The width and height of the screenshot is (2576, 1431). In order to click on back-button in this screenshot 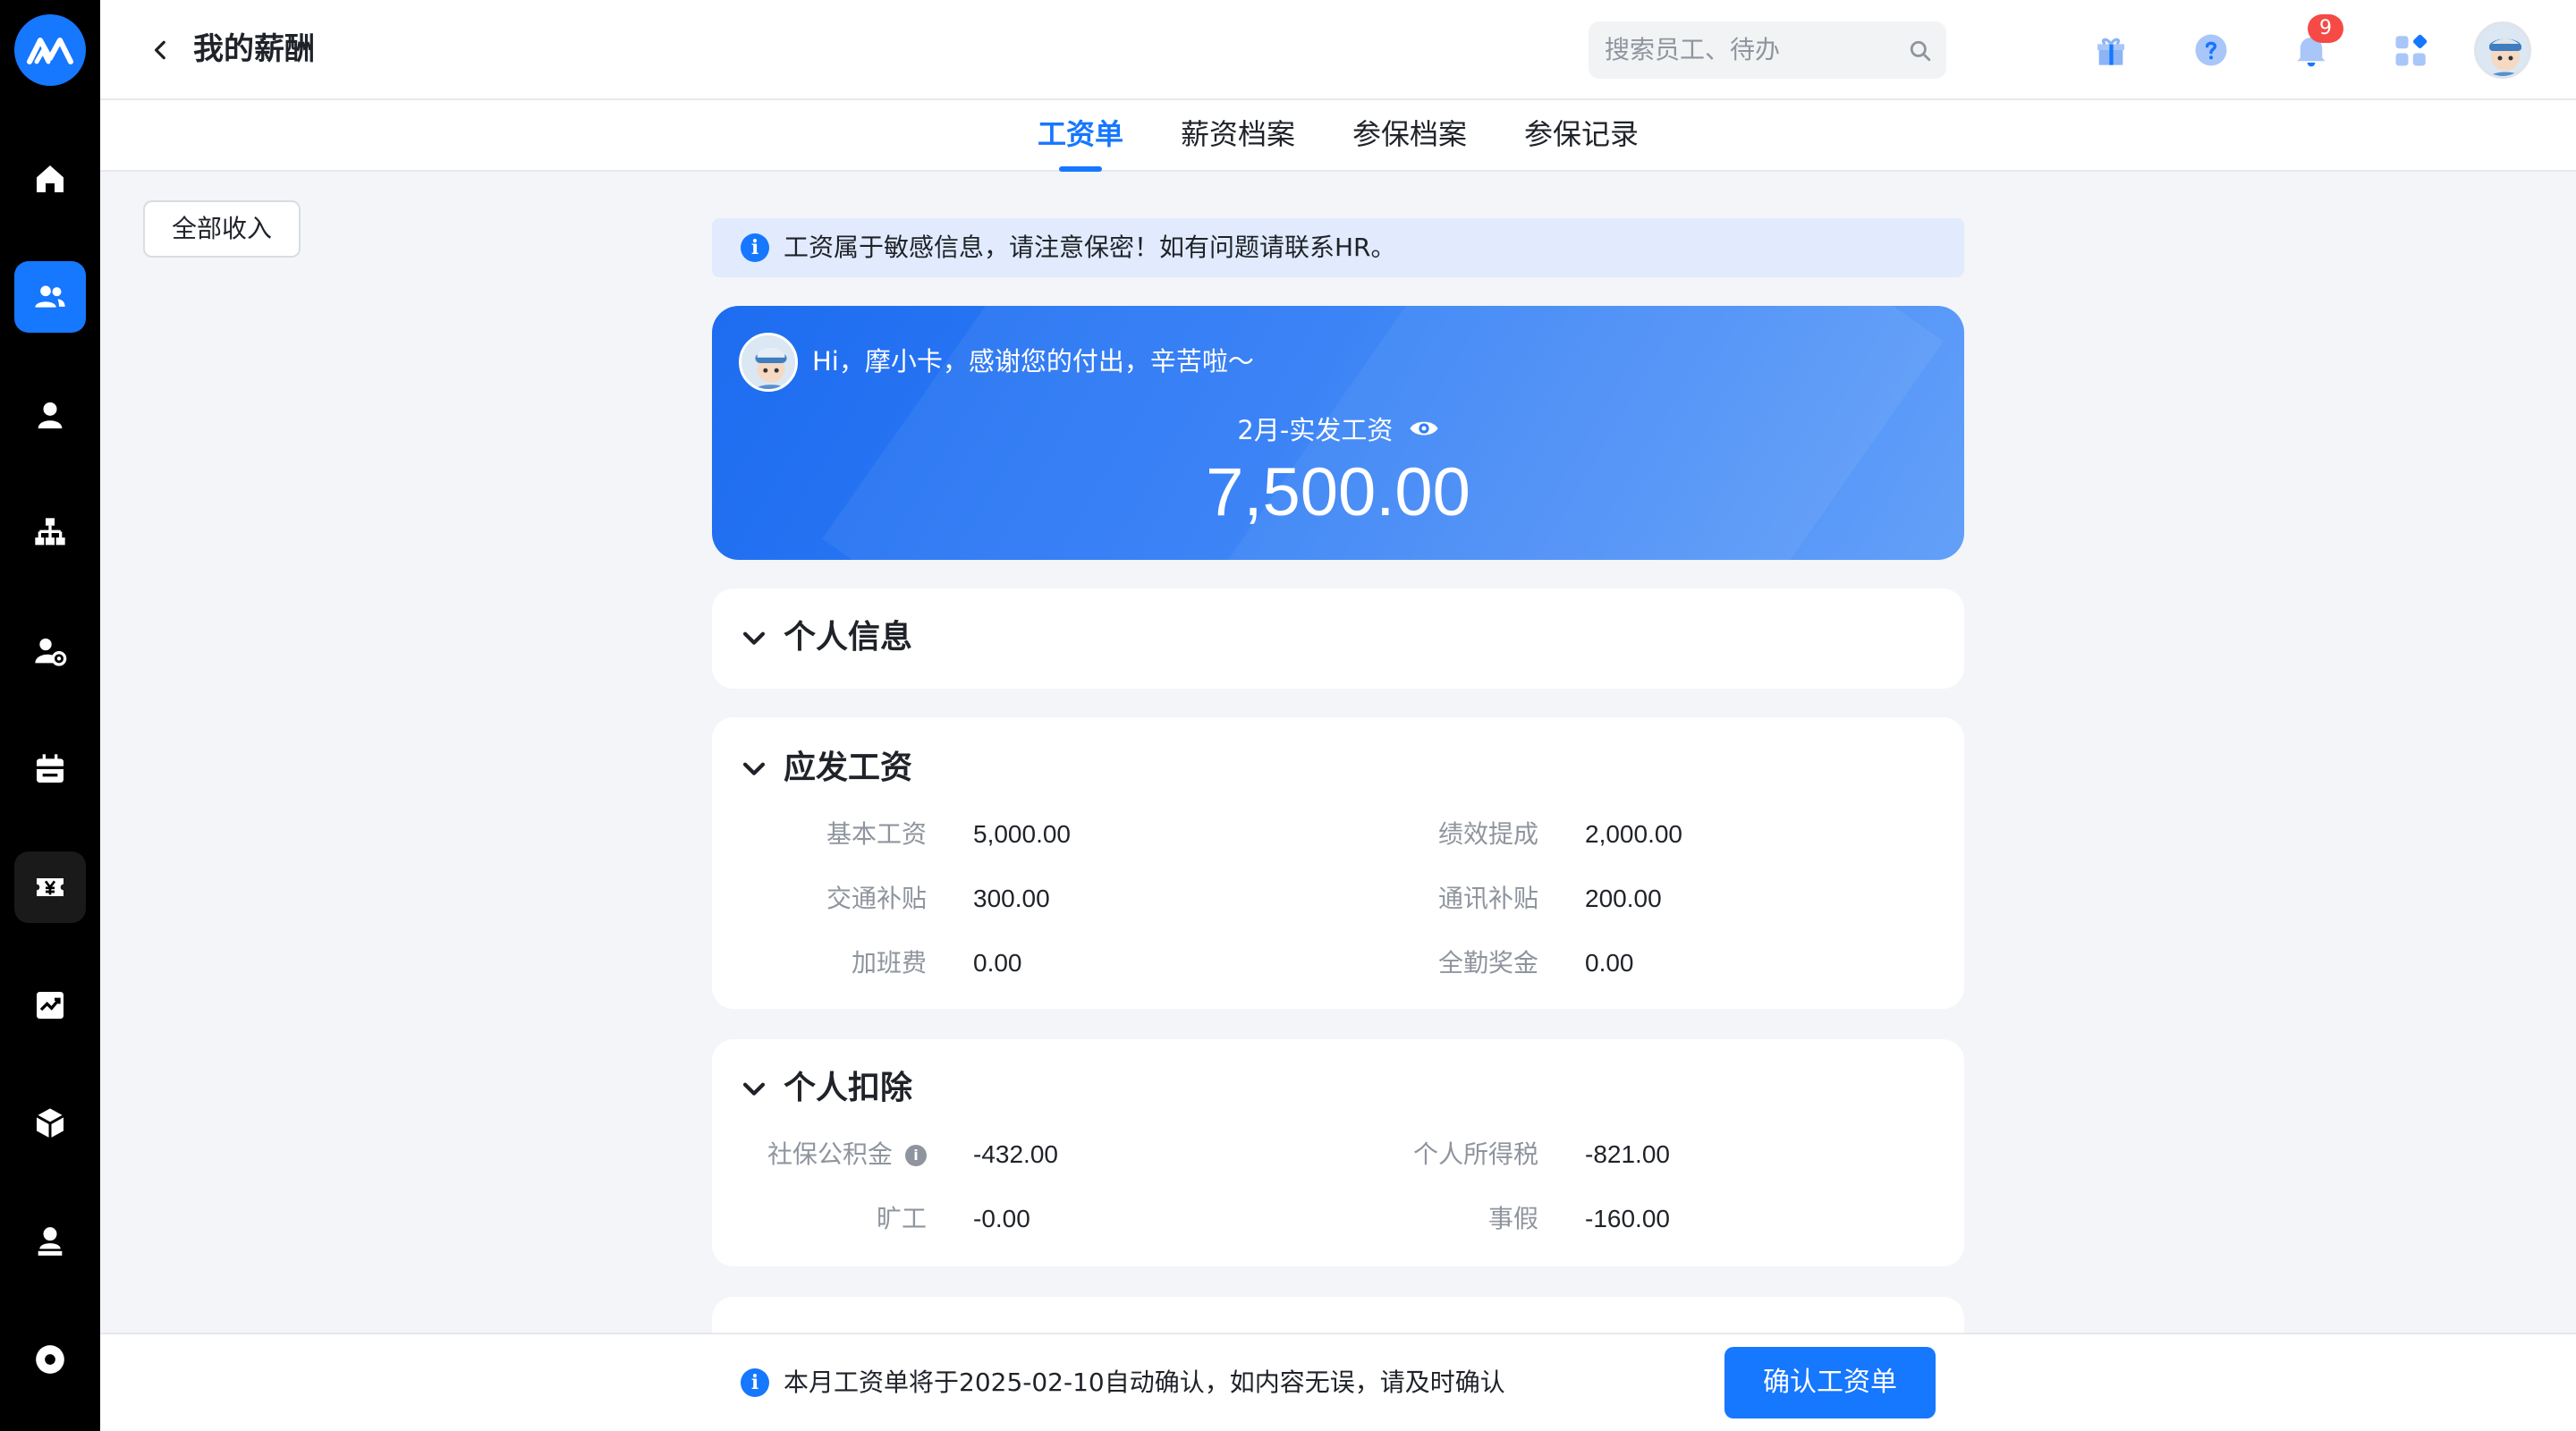, I will do `click(161, 50)`.